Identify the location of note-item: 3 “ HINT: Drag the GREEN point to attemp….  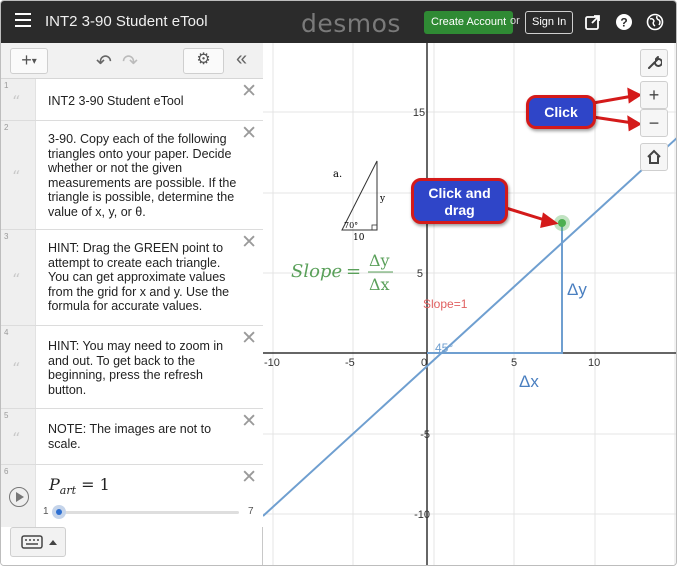
(132, 278).